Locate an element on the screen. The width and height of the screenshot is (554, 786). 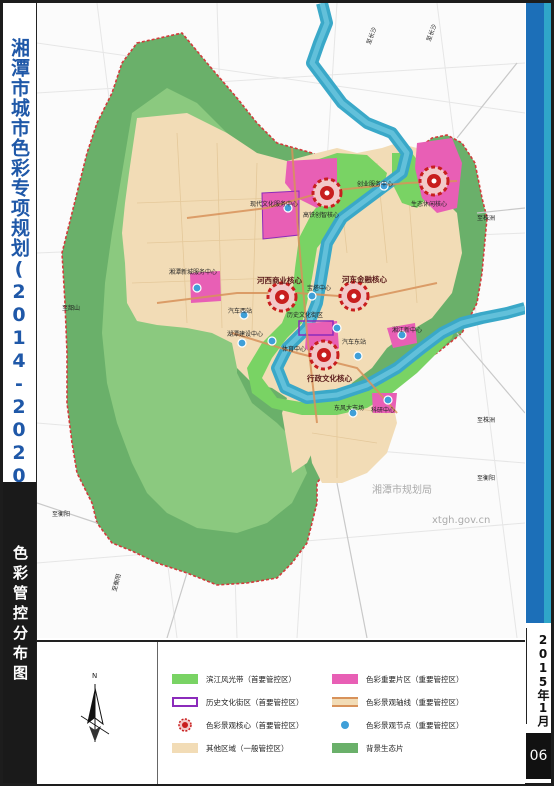
label-east-road: 至株洲 is located at coordinates (486, 218).